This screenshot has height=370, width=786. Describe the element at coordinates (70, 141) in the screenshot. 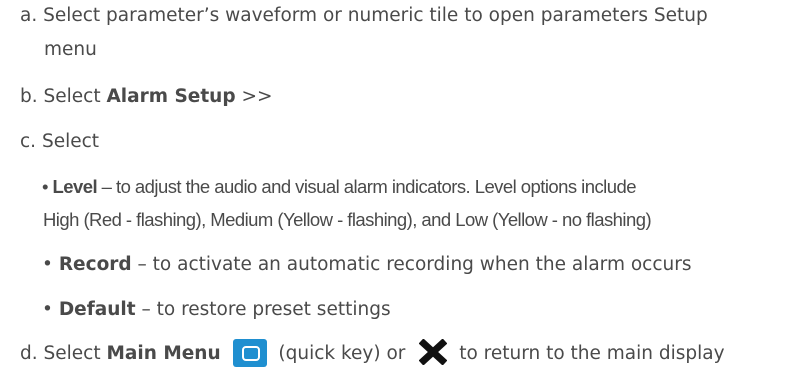

I see `step-c-text: Select` at that location.